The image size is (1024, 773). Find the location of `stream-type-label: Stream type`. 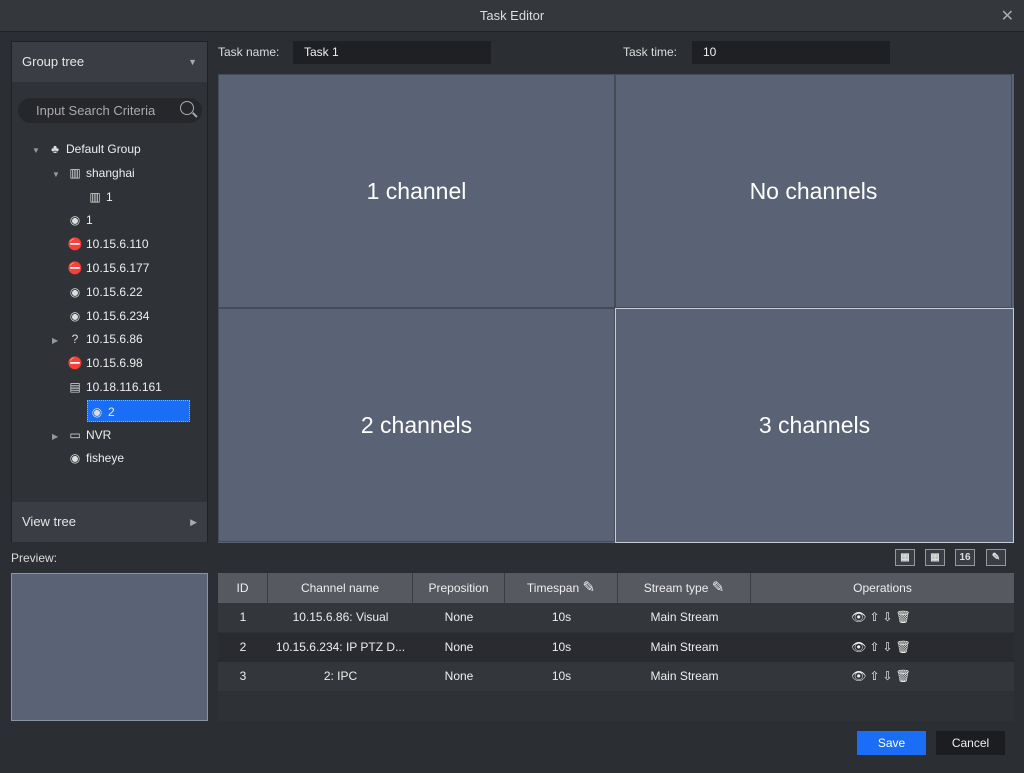

stream-type-label: Stream type is located at coordinates (676, 588).